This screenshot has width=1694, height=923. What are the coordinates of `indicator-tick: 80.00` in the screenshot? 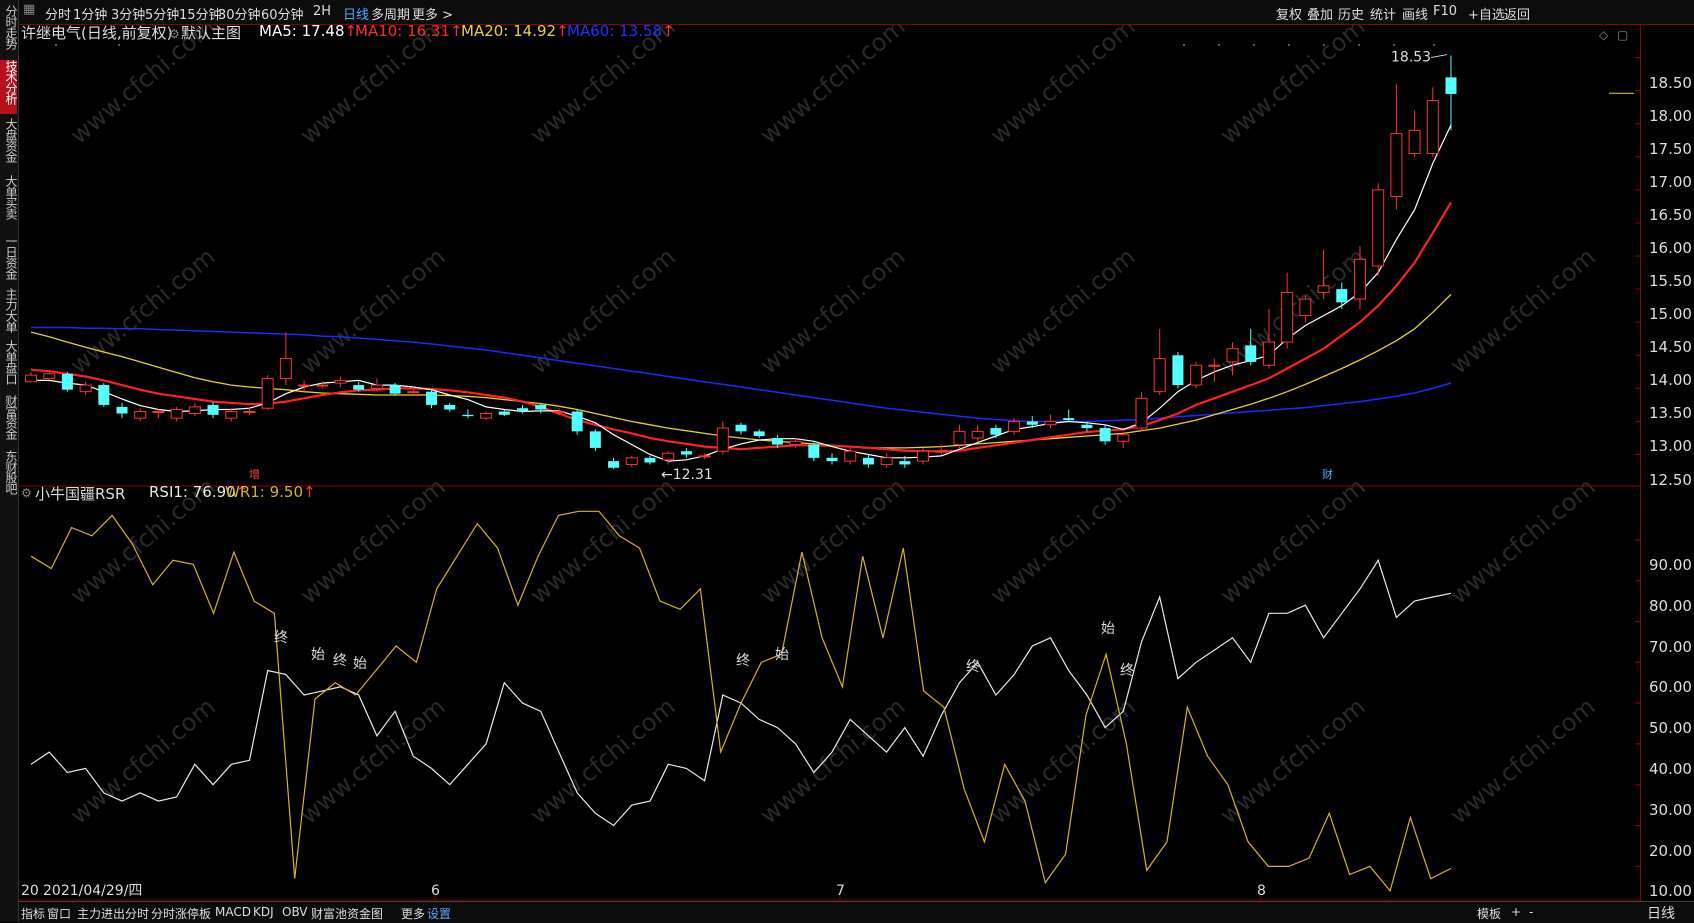 It's located at (1670, 605).